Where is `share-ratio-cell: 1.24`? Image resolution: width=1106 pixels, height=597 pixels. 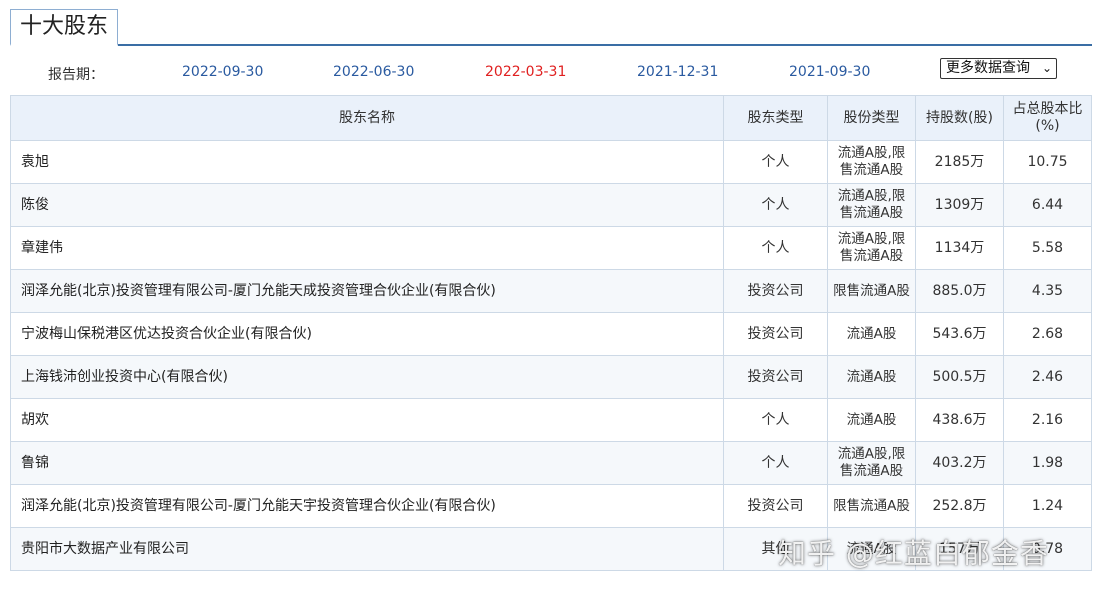
share-ratio-cell: 1.24 is located at coordinates (1047, 506).